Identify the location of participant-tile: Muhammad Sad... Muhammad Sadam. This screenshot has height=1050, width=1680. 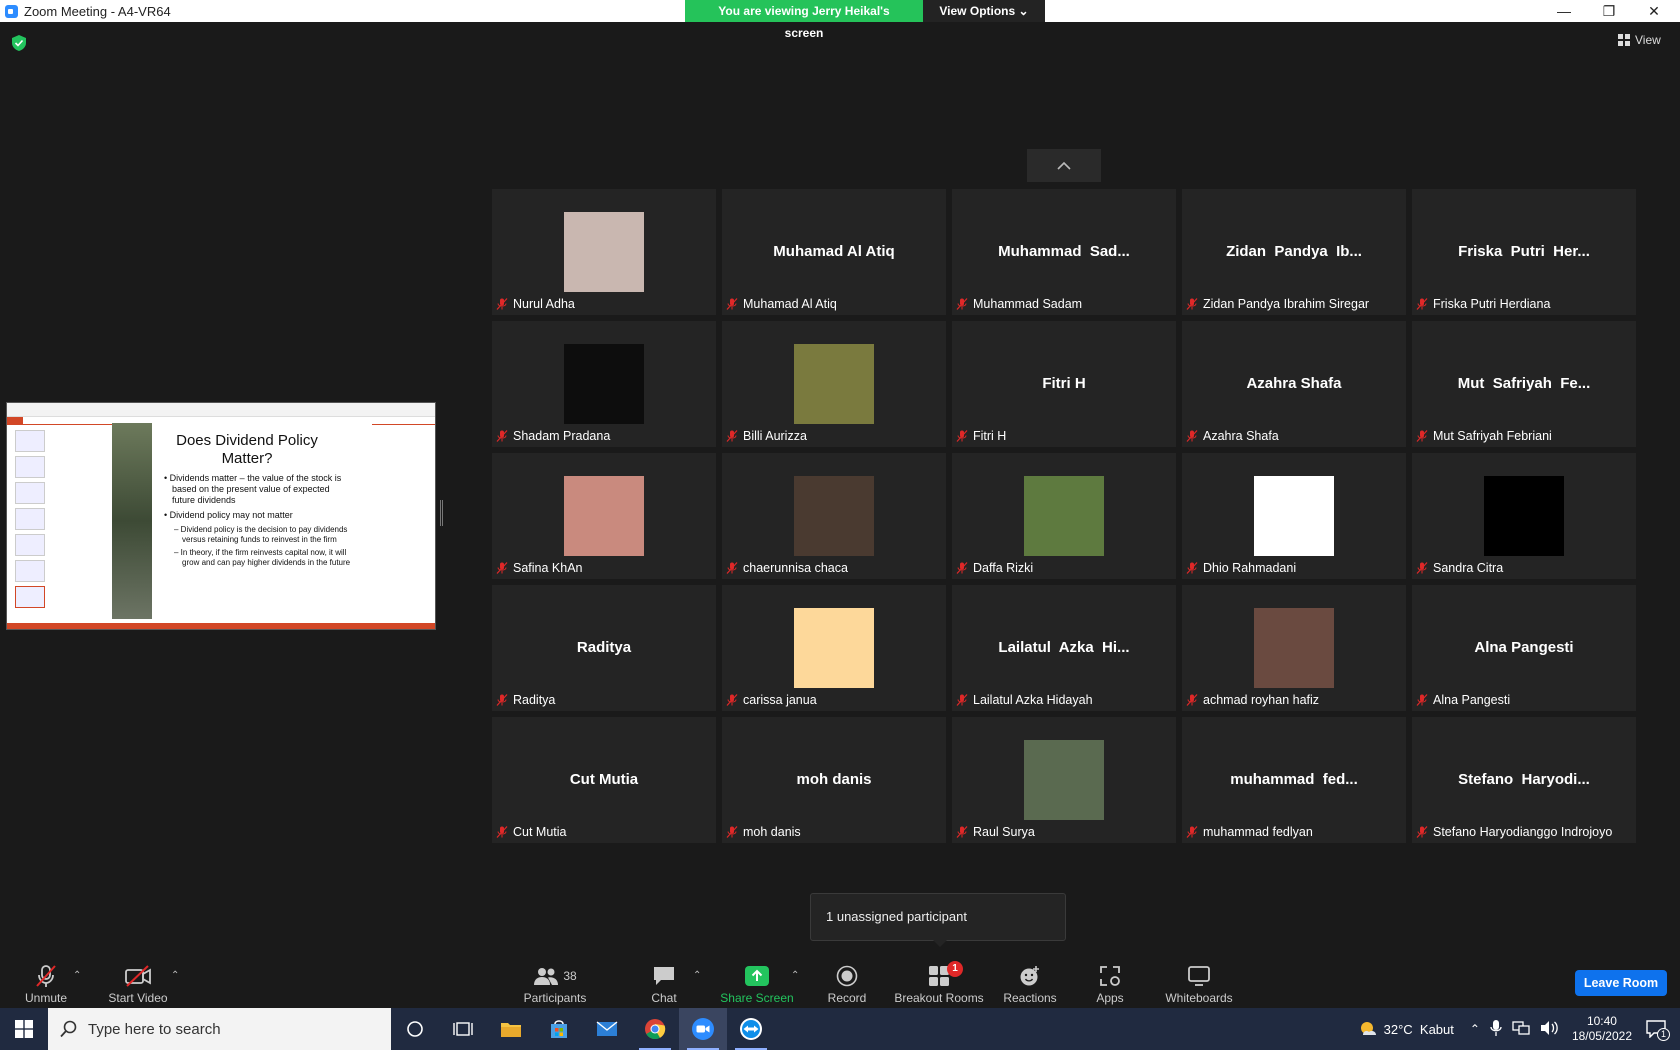
(1064, 252).